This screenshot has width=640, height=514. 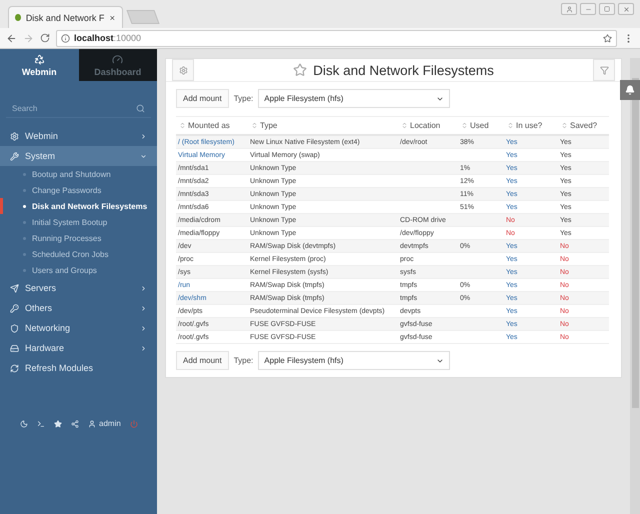 I want to click on recycle-icon, so click(x=39, y=59).